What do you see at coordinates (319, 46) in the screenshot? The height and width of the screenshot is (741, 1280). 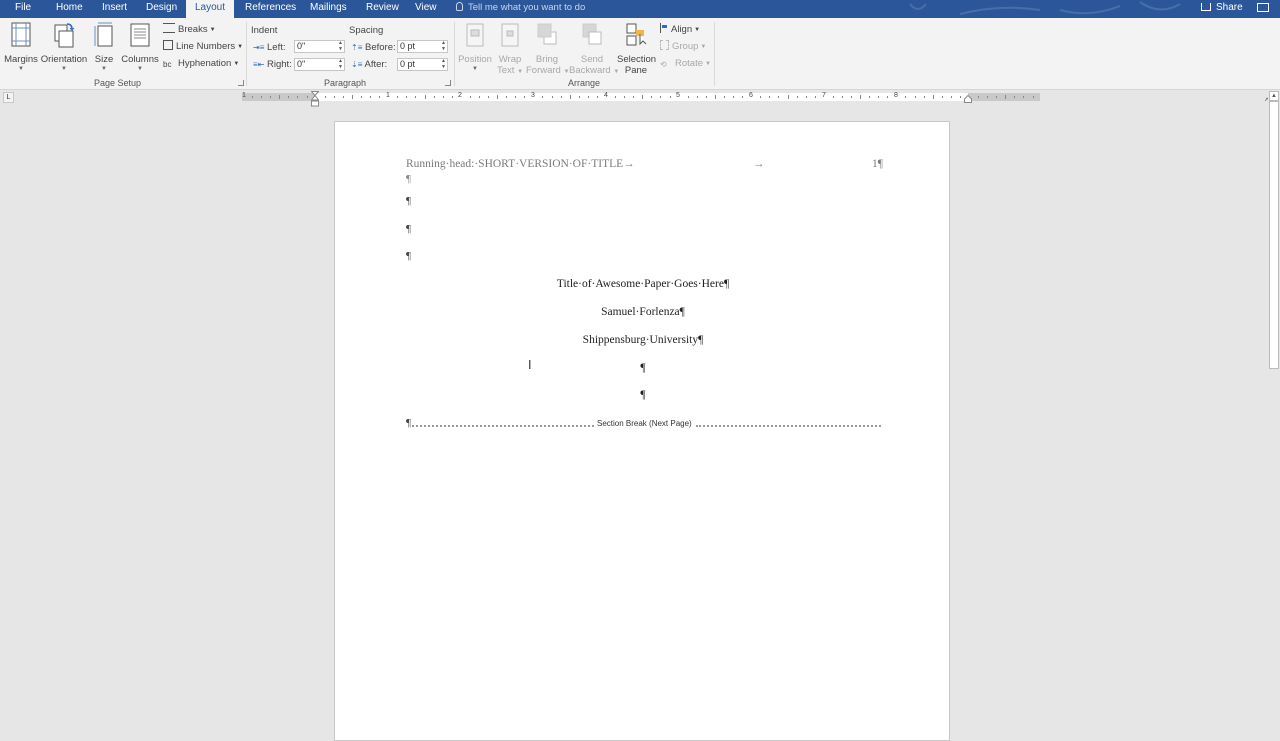 I see `indent-left-input: 0" ▲ ▼` at bounding box center [319, 46].